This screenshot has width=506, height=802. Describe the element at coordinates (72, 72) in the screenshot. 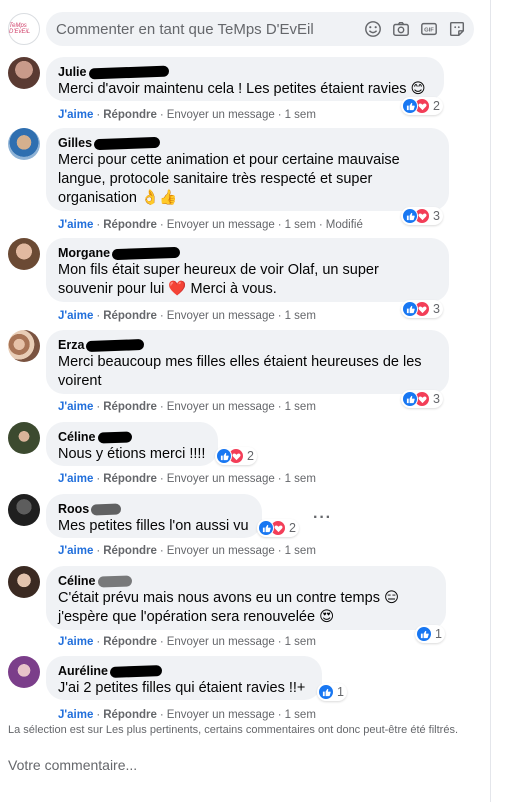

I see `comment-author: Julie` at that location.